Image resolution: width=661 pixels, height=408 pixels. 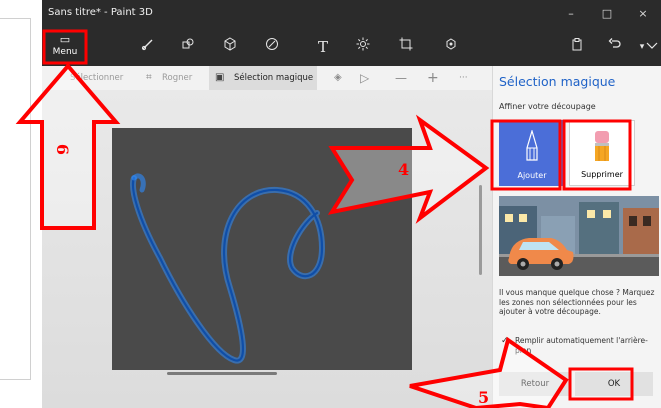 I want to click on effects-icon, so click(x=363, y=47).